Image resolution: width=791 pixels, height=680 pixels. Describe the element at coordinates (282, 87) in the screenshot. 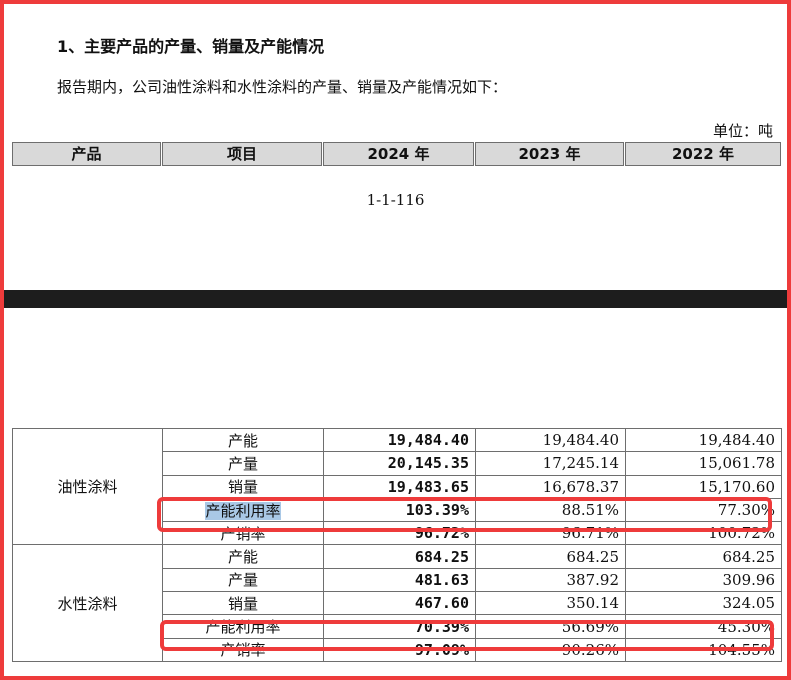

I see `intro-text: 报告期内，公司油性涂料和水性涂料的产量、销量及产能情况如下：` at that location.